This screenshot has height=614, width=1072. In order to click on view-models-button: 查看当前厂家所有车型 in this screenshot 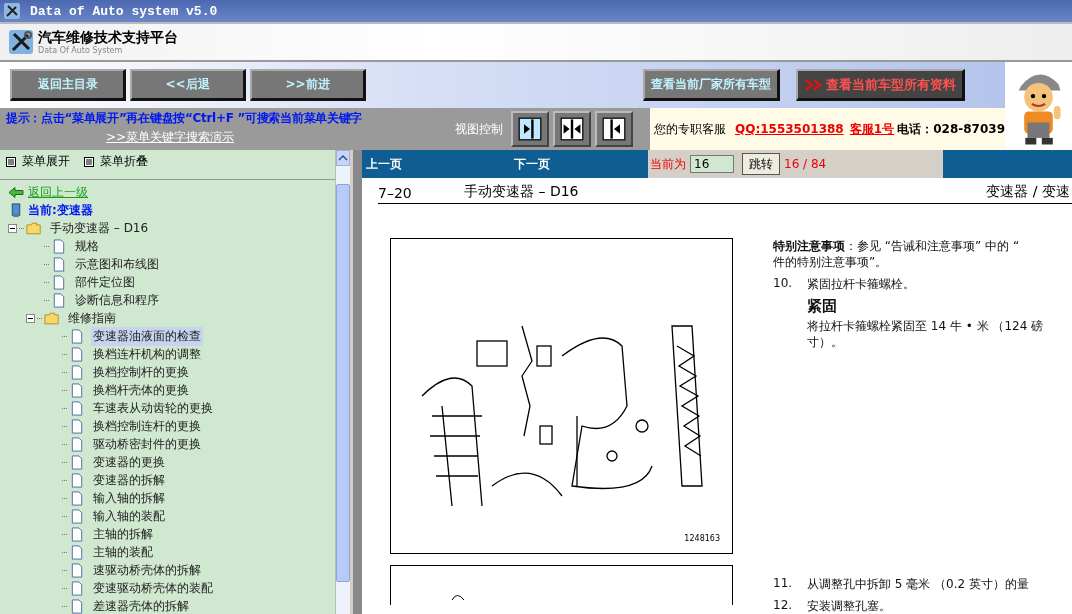, I will do `click(711, 85)`.